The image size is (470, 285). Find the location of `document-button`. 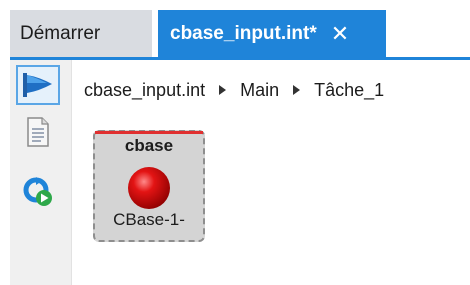

document-button is located at coordinates (38, 132).